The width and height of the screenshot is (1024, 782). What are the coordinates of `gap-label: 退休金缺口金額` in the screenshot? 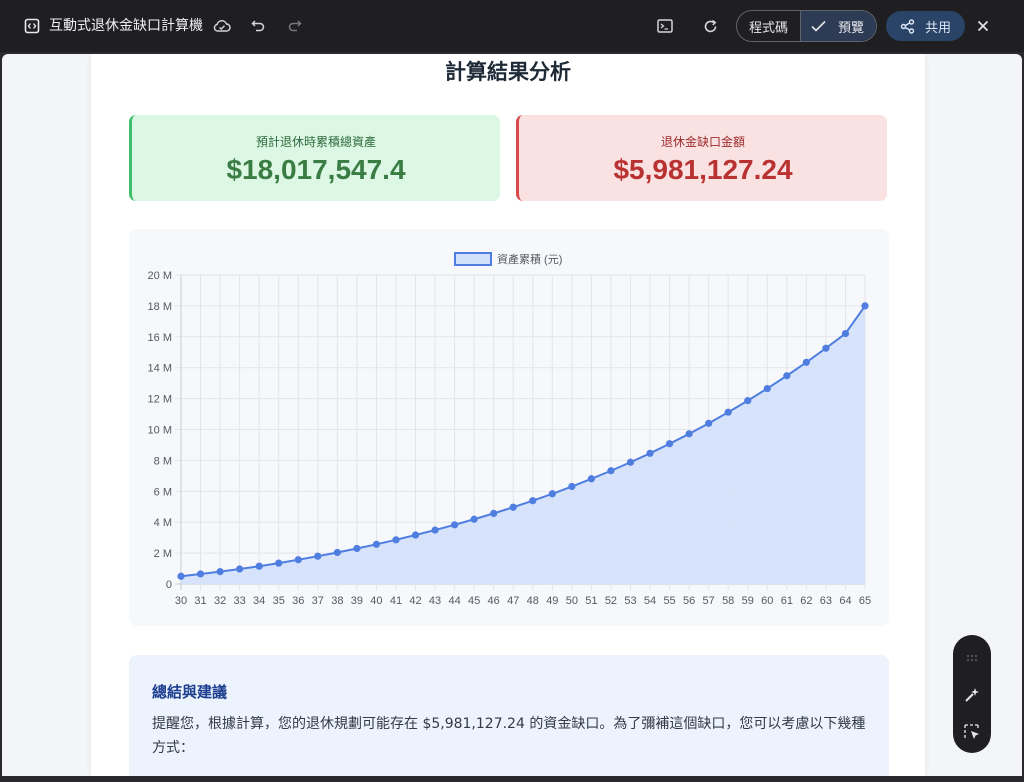 It's located at (702, 142).